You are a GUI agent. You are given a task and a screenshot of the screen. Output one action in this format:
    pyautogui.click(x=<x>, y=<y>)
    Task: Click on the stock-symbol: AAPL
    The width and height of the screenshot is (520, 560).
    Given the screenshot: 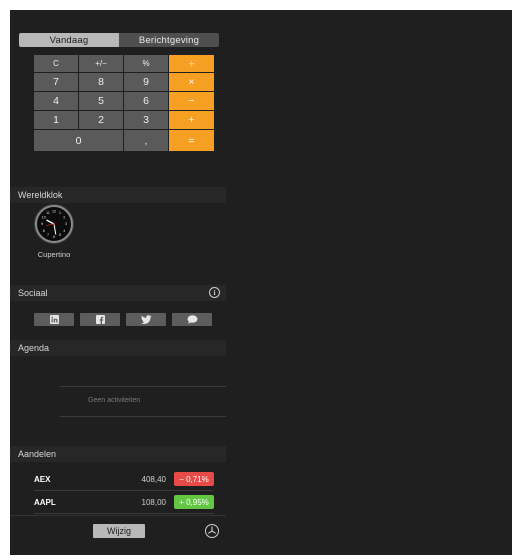 What is the action you would take?
    pyautogui.click(x=45, y=502)
    